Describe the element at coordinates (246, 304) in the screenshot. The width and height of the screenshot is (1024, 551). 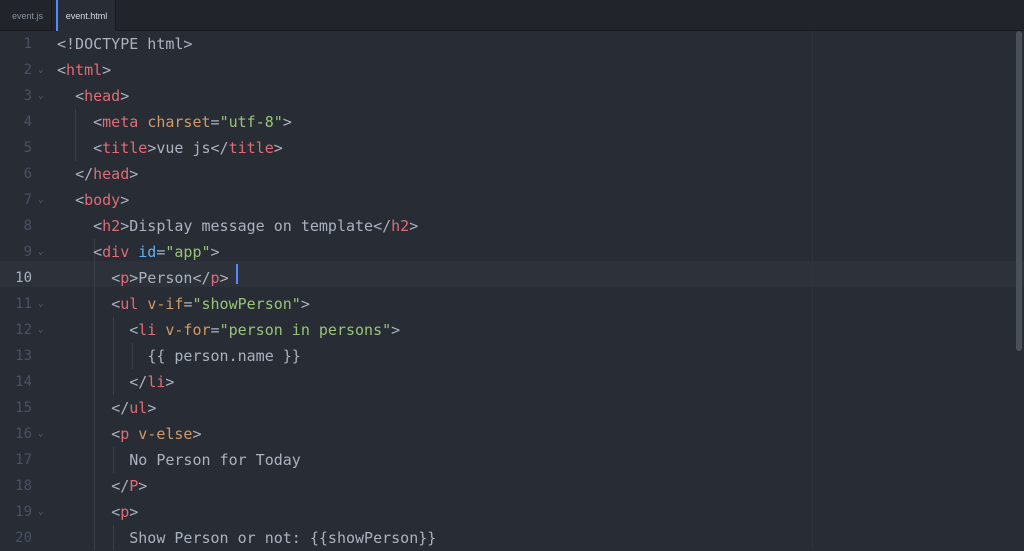
I see `code-token: "showPerson"` at that location.